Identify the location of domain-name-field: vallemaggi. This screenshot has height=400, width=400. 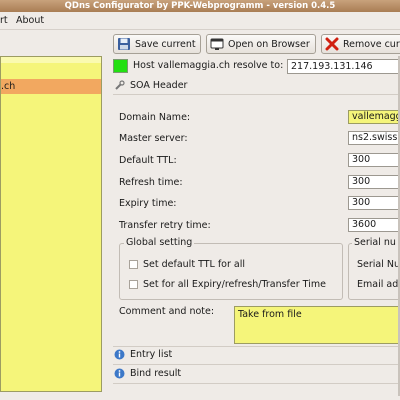
(374, 117).